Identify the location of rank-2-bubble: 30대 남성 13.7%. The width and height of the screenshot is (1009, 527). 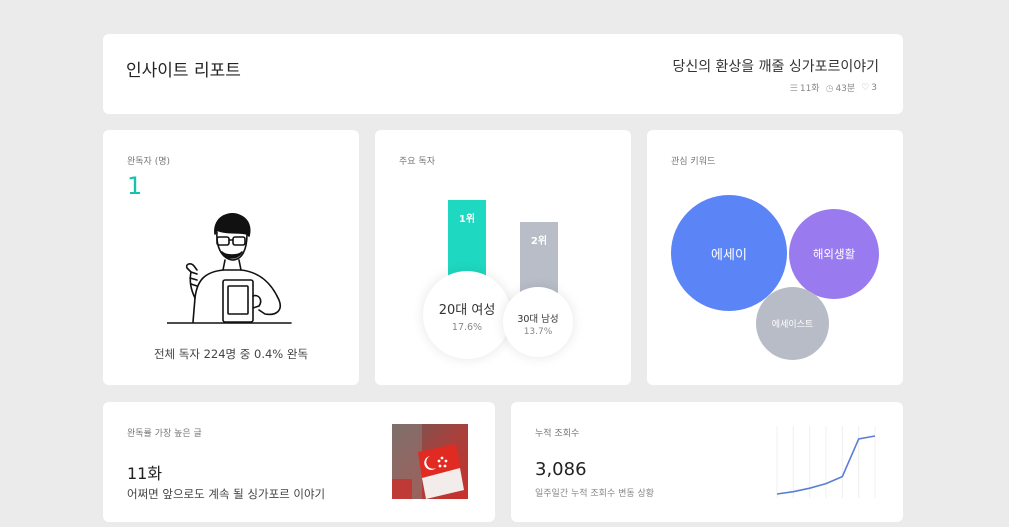
(538, 322).